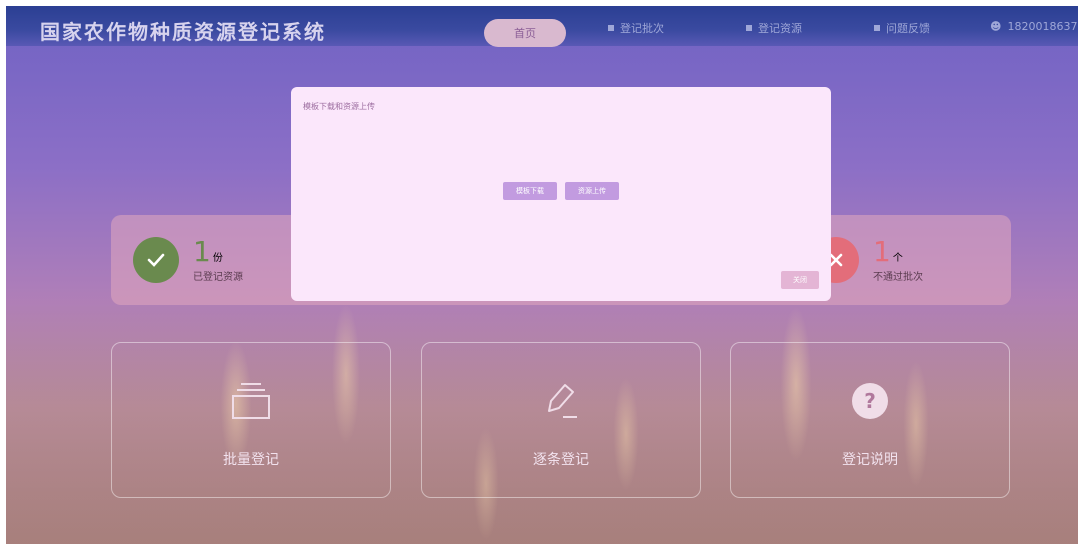 The width and height of the screenshot is (1086, 548). I want to click on template-download-button: 模板下载, so click(530, 191).